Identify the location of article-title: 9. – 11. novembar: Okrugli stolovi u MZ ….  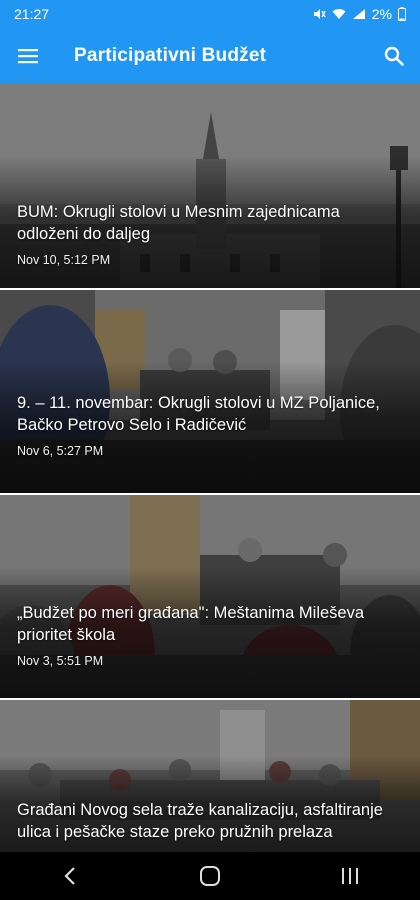
(198, 414).